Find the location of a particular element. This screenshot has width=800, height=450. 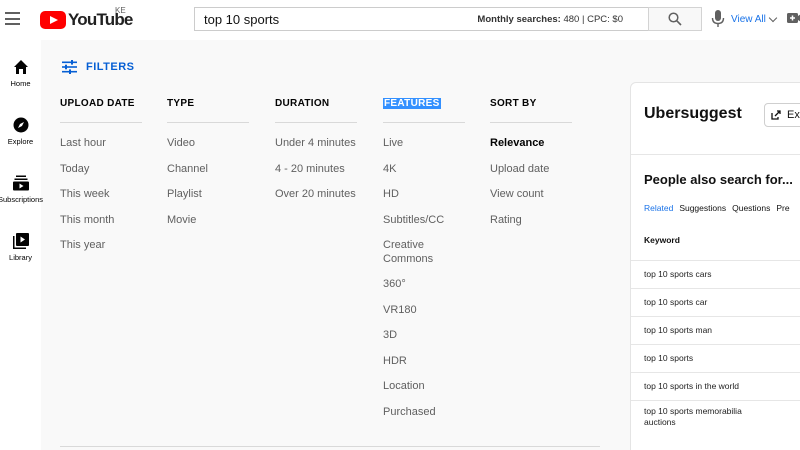

filter-option: Subtitles/CC is located at coordinates (424, 227).